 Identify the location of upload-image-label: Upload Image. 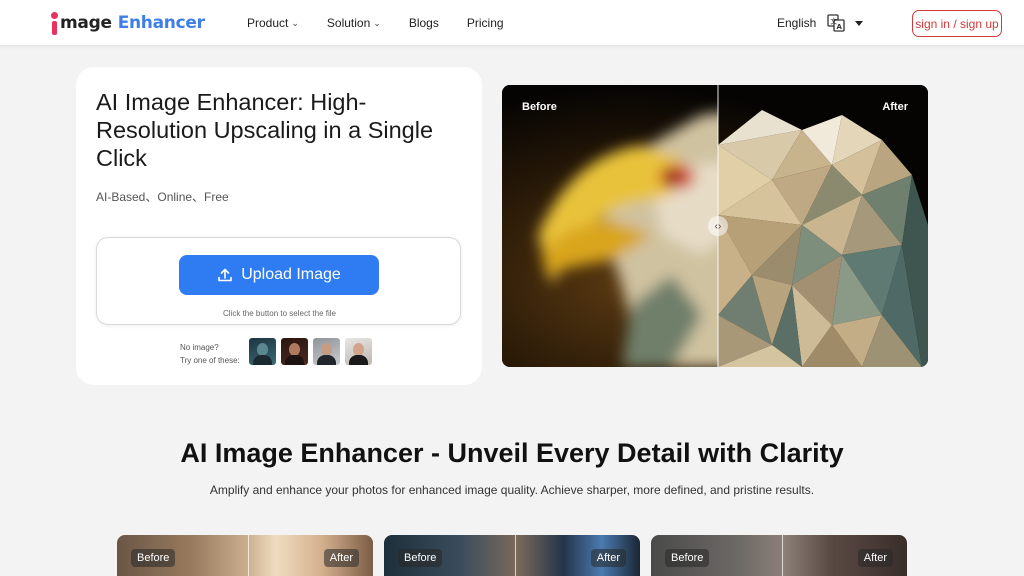
(291, 274).